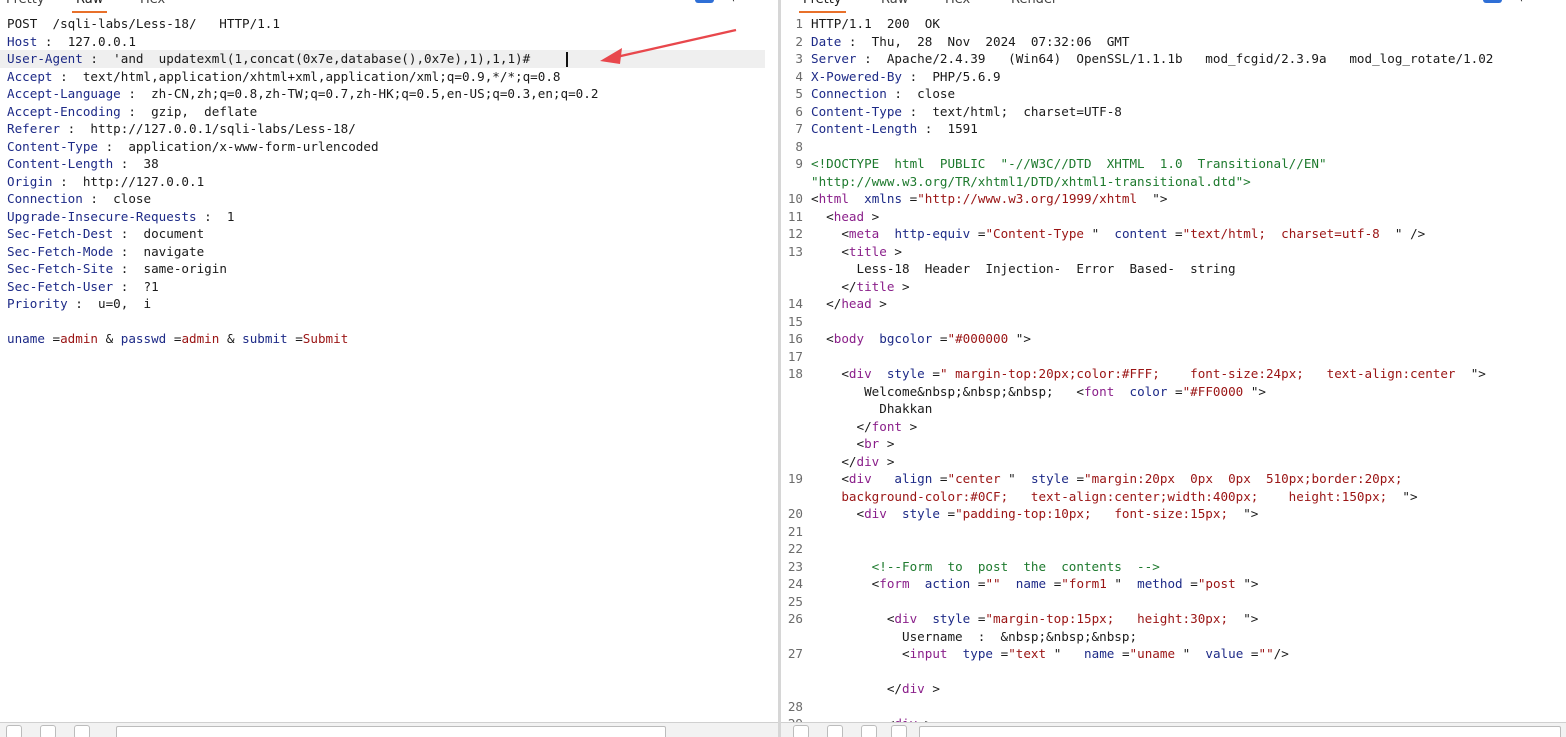 The image size is (1566, 737). Describe the element at coordinates (102, 216) in the screenshot. I see `header-name: Upgrade-Insecure-Requests` at that location.